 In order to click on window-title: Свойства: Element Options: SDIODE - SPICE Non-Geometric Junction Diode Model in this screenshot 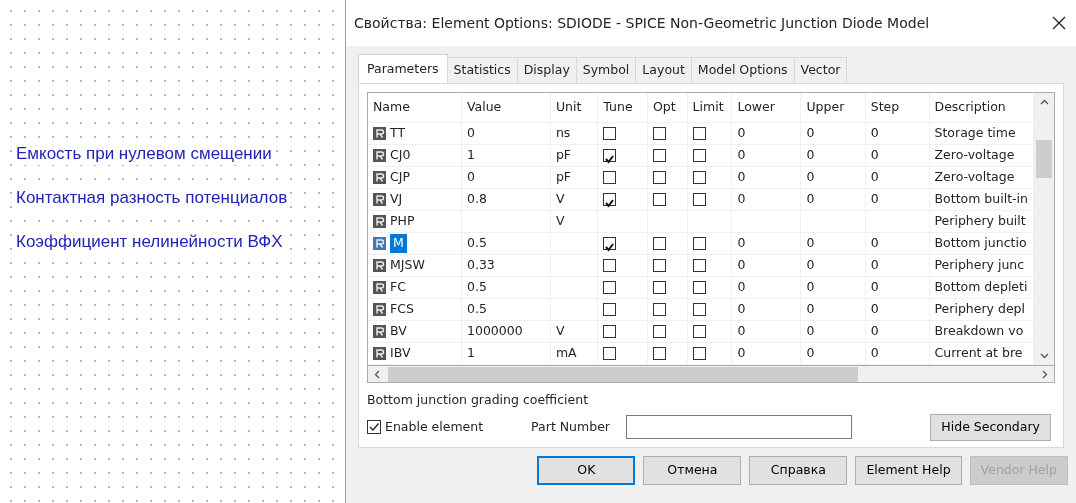, I will do `click(642, 23)`.